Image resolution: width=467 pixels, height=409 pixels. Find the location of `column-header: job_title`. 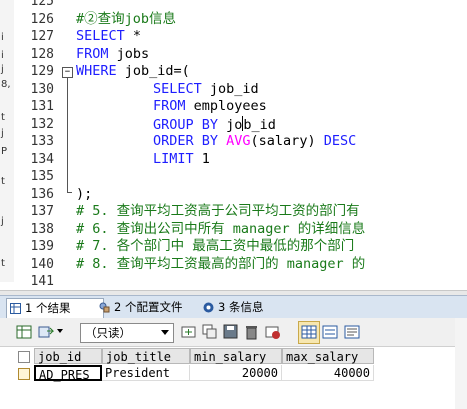

column-header: job_title is located at coordinates (146, 356).